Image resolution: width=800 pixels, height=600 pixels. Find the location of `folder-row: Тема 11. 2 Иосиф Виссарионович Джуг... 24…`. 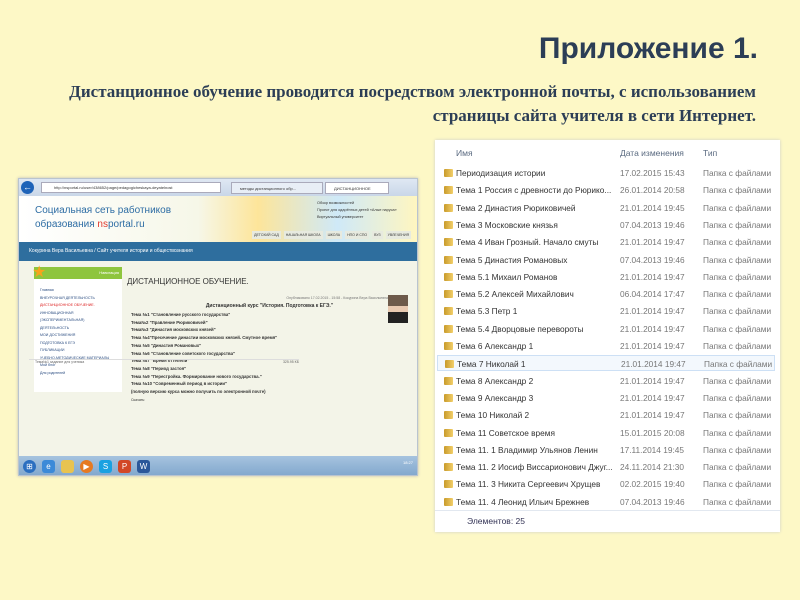

folder-row: Тема 11. 2 Иосиф Виссарионович Джуг... 24… is located at coordinates (606, 467).